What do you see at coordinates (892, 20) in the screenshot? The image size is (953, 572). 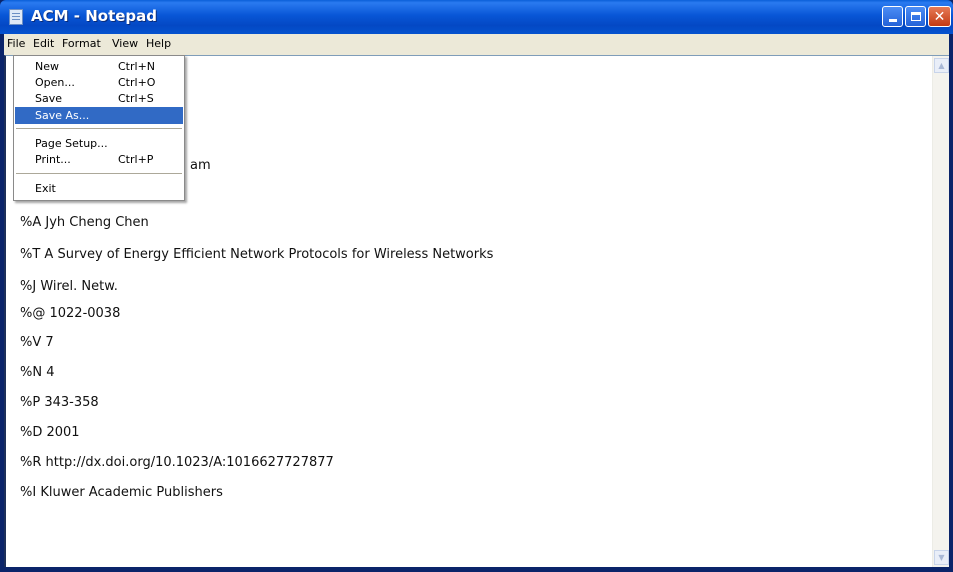 I see `minimize-icon` at bounding box center [892, 20].